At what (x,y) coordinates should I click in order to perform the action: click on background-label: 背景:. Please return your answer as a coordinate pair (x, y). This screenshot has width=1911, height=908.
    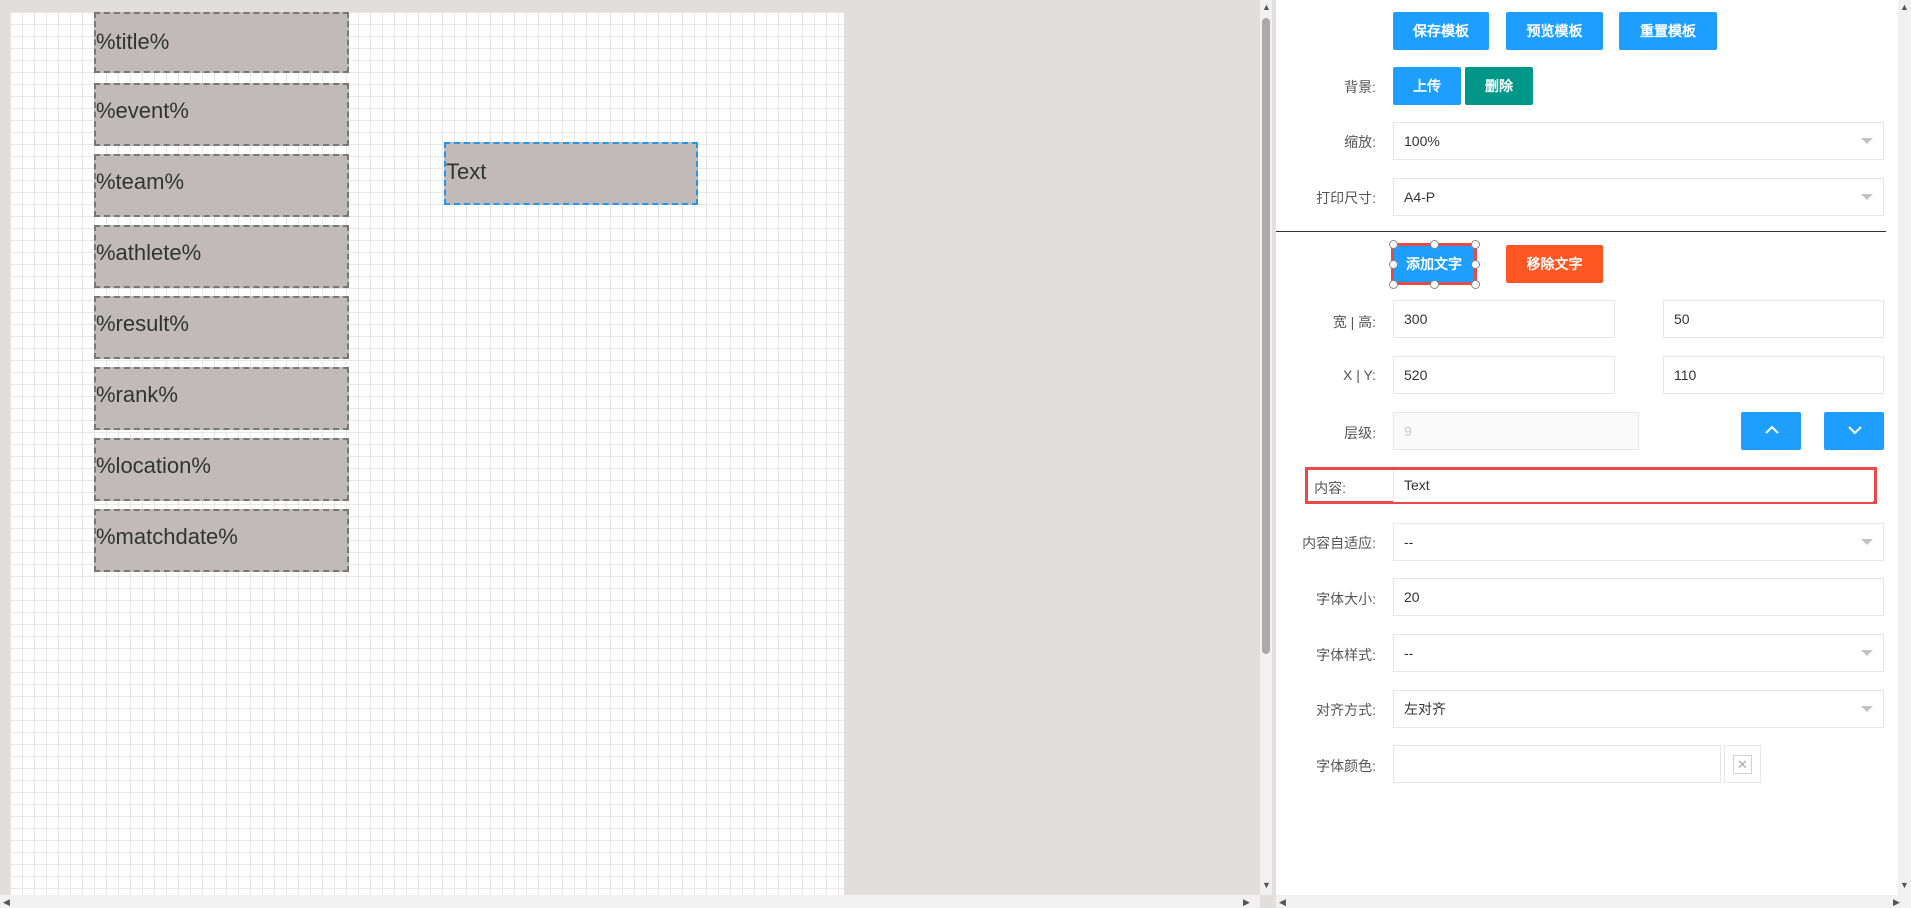
    Looking at the image, I should click on (1360, 87).